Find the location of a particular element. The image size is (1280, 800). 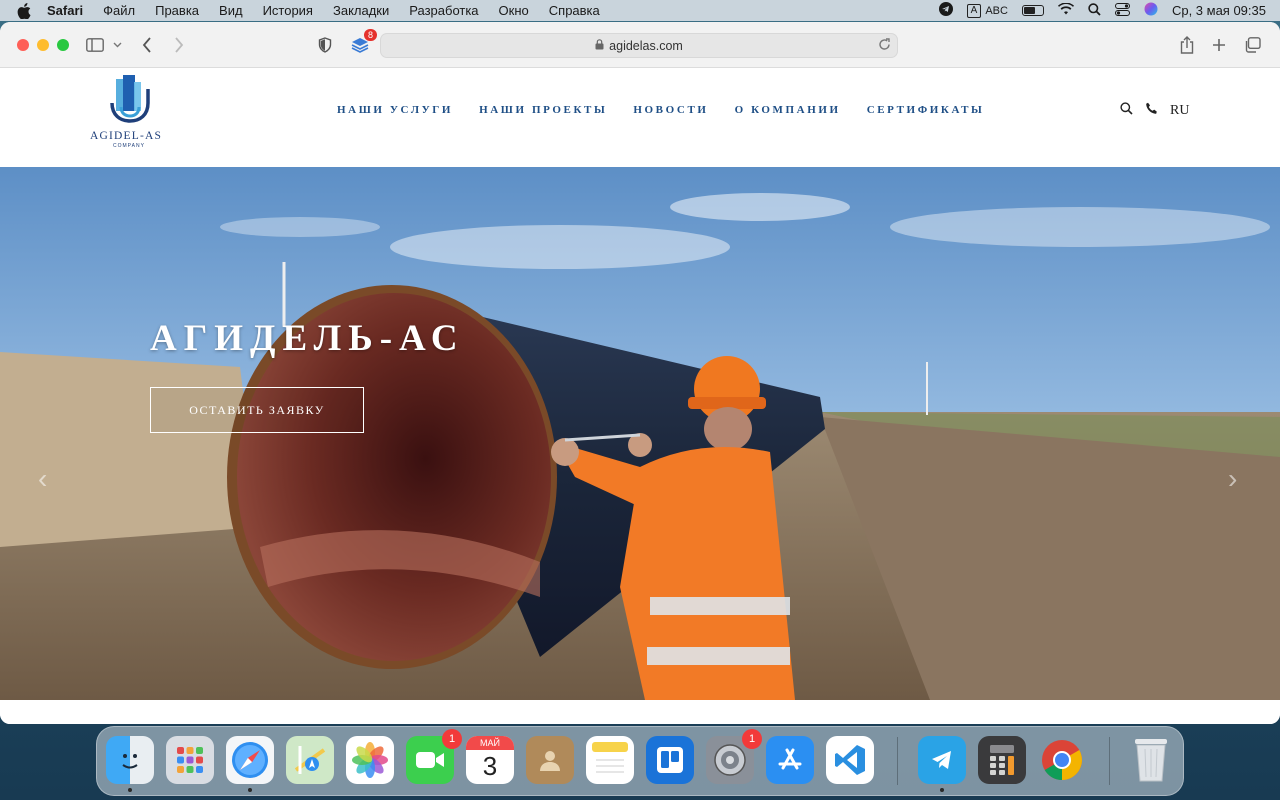

dock-calculator-icon is located at coordinates (1002, 760).